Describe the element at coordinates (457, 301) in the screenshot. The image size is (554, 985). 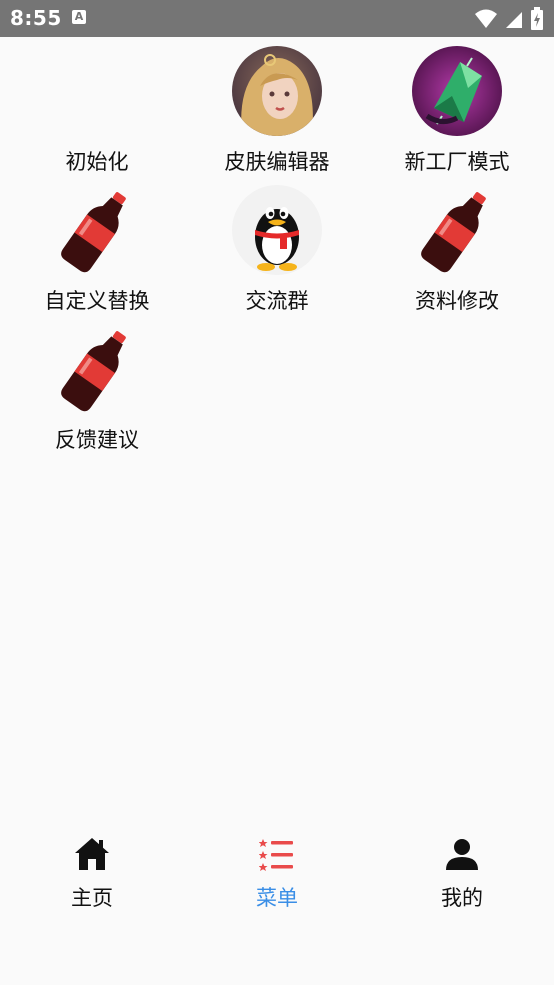
I see `menu-item-label: 资料修改` at that location.